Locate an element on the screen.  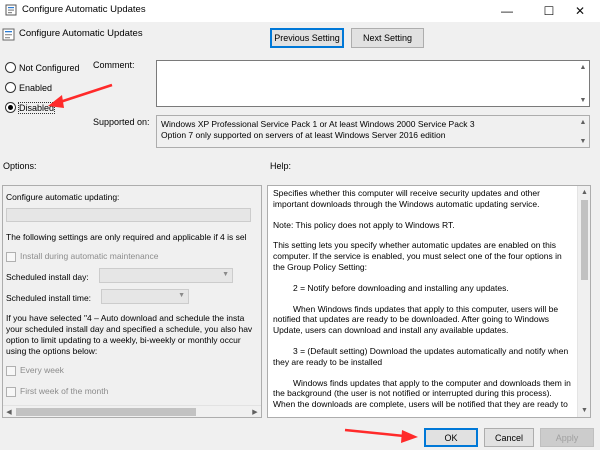
scroll-left-icon: ◀ is located at coordinates (9, 412).